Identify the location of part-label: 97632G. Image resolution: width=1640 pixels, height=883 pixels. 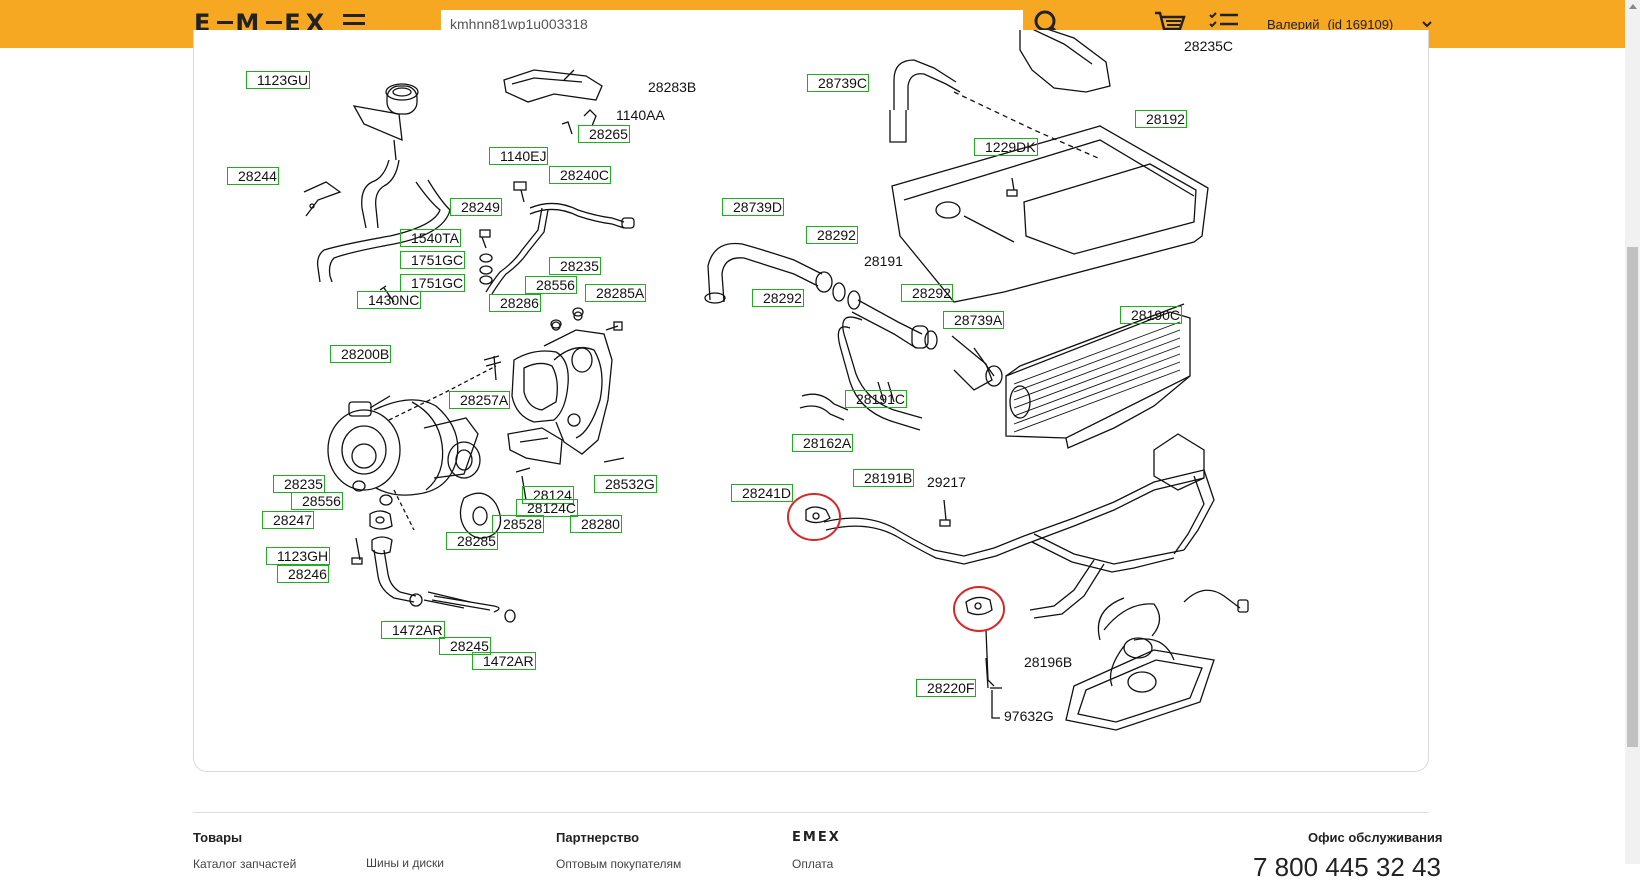
(1029, 716).